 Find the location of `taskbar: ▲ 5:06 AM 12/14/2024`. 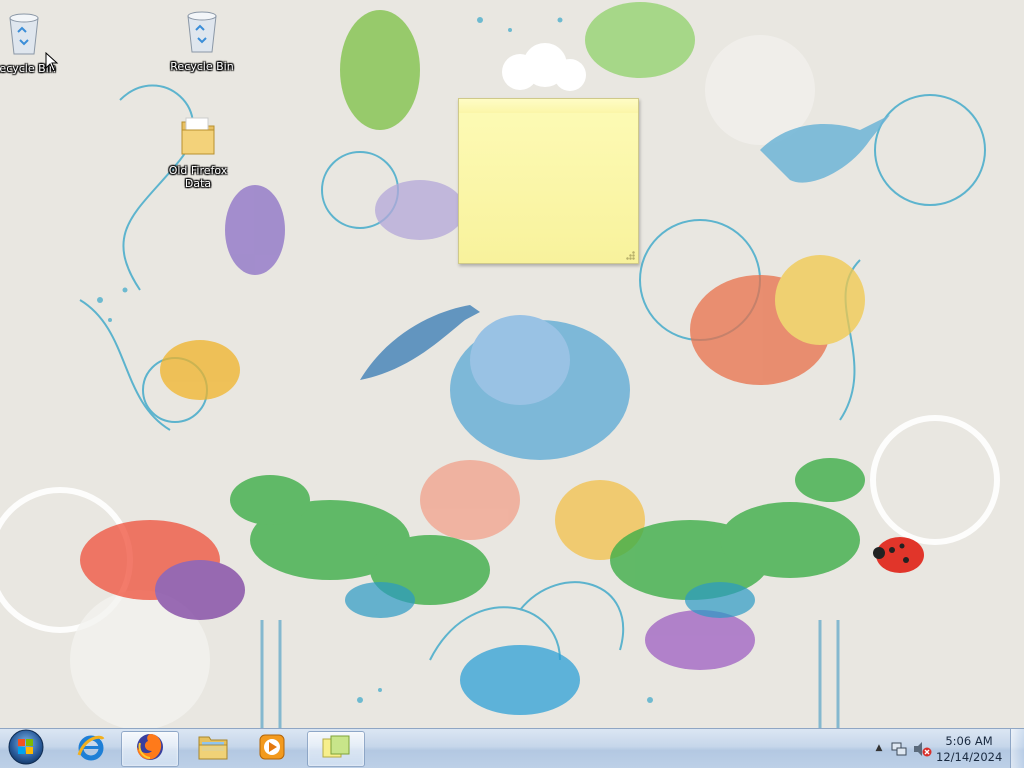

taskbar: ▲ 5:06 AM 12/14/2024 is located at coordinates (512, 748).